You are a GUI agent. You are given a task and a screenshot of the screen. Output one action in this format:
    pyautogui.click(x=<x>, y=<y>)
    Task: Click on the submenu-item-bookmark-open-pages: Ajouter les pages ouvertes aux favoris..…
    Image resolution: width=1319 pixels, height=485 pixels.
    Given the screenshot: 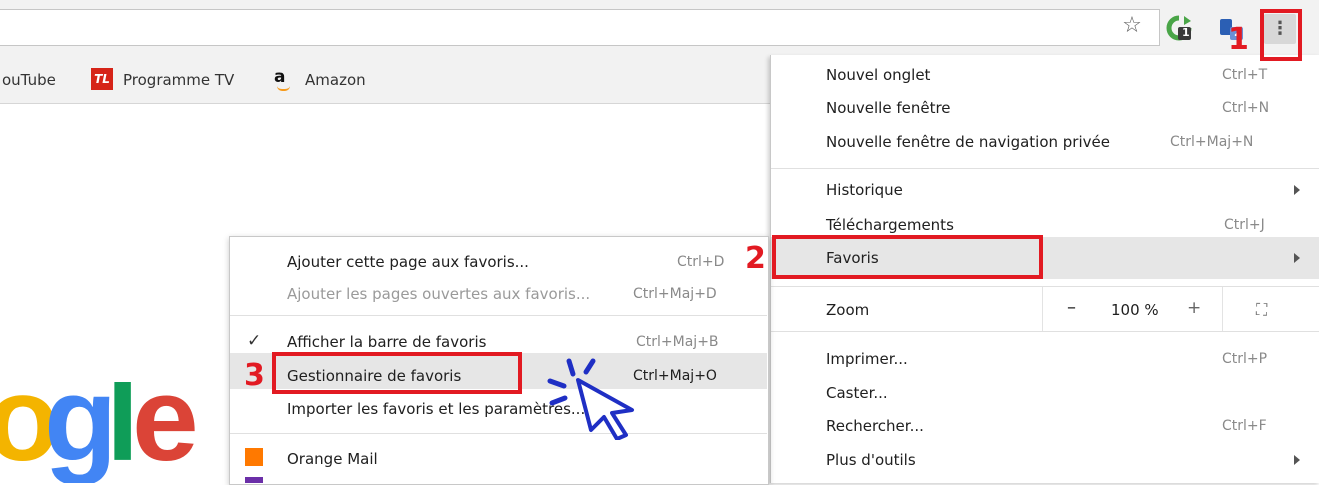 What is the action you would take?
    pyautogui.click(x=438, y=294)
    